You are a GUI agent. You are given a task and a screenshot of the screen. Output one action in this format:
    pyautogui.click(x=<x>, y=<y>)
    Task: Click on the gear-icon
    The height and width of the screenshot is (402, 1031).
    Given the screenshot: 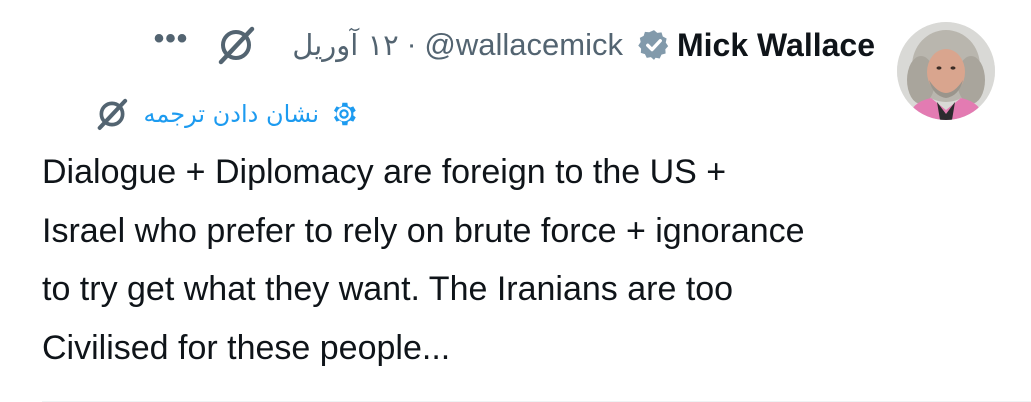 What is the action you would take?
    pyautogui.click(x=345, y=114)
    